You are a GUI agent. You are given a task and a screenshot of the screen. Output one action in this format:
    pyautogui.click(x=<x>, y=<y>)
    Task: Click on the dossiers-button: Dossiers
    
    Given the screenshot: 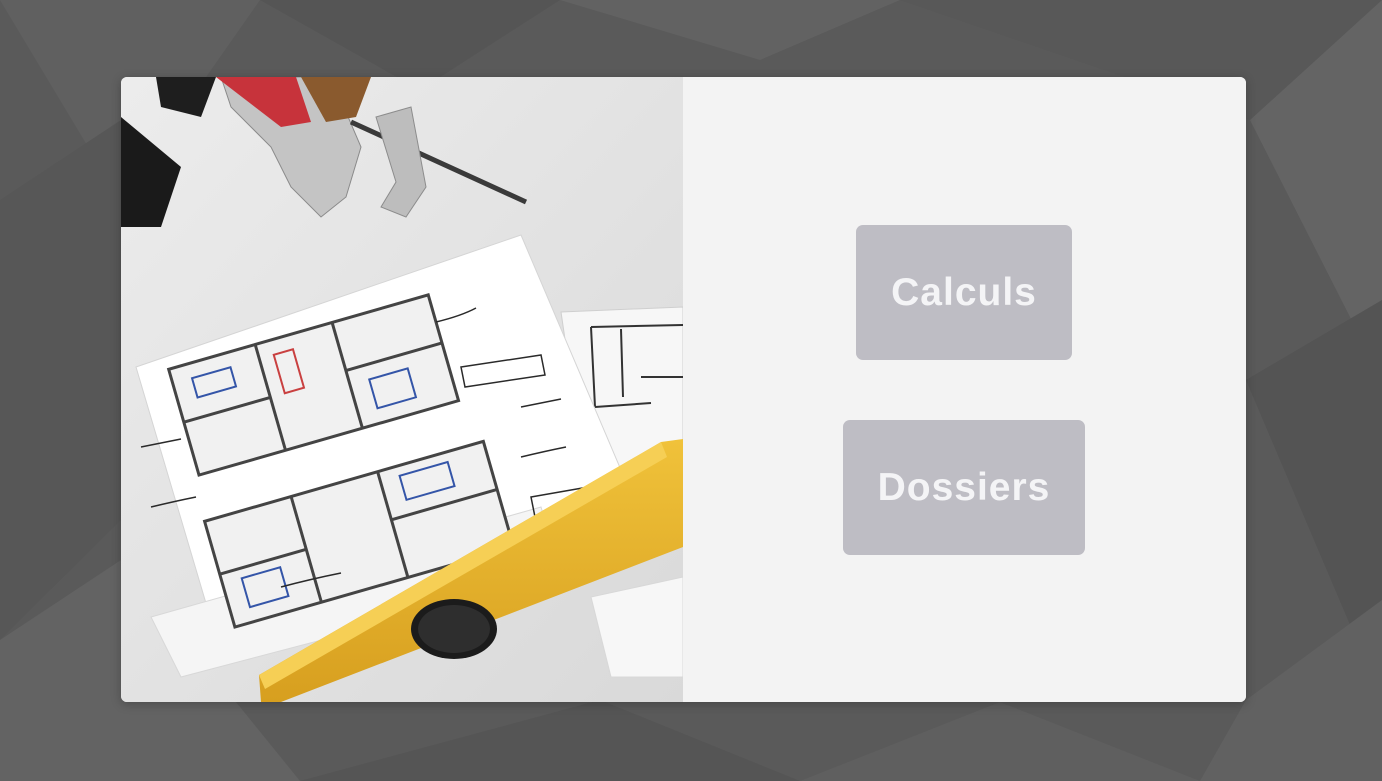 What is the action you would take?
    pyautogui.click(x=964, y=487)
    